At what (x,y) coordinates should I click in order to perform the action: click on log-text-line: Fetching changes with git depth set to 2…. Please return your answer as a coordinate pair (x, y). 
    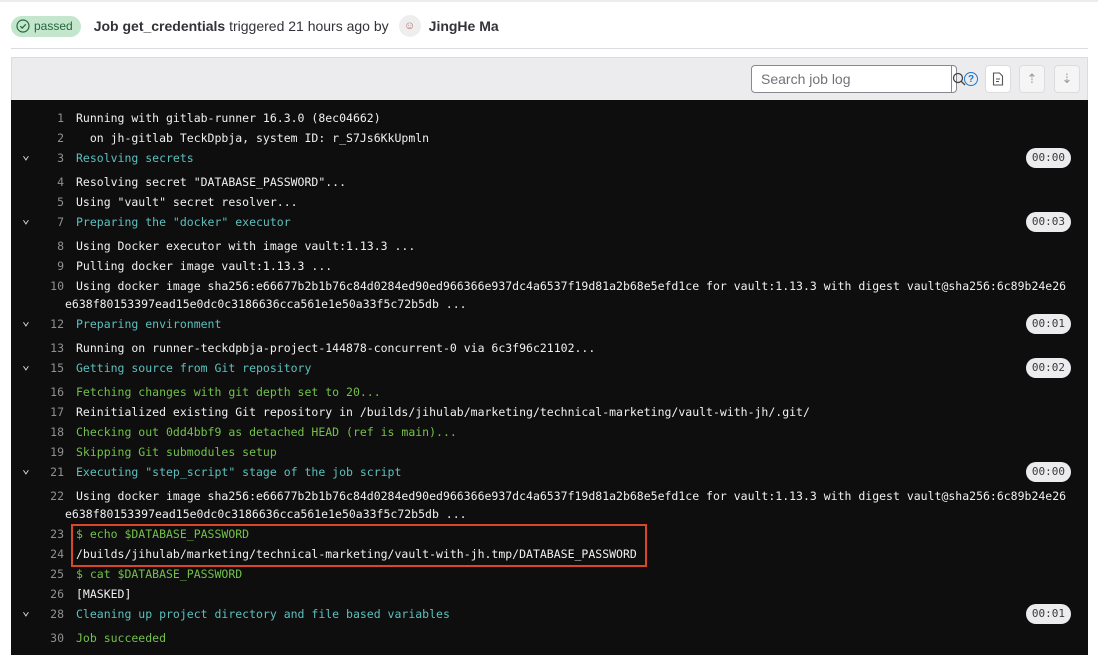
    Looking at the image, I should click on (228, 392).